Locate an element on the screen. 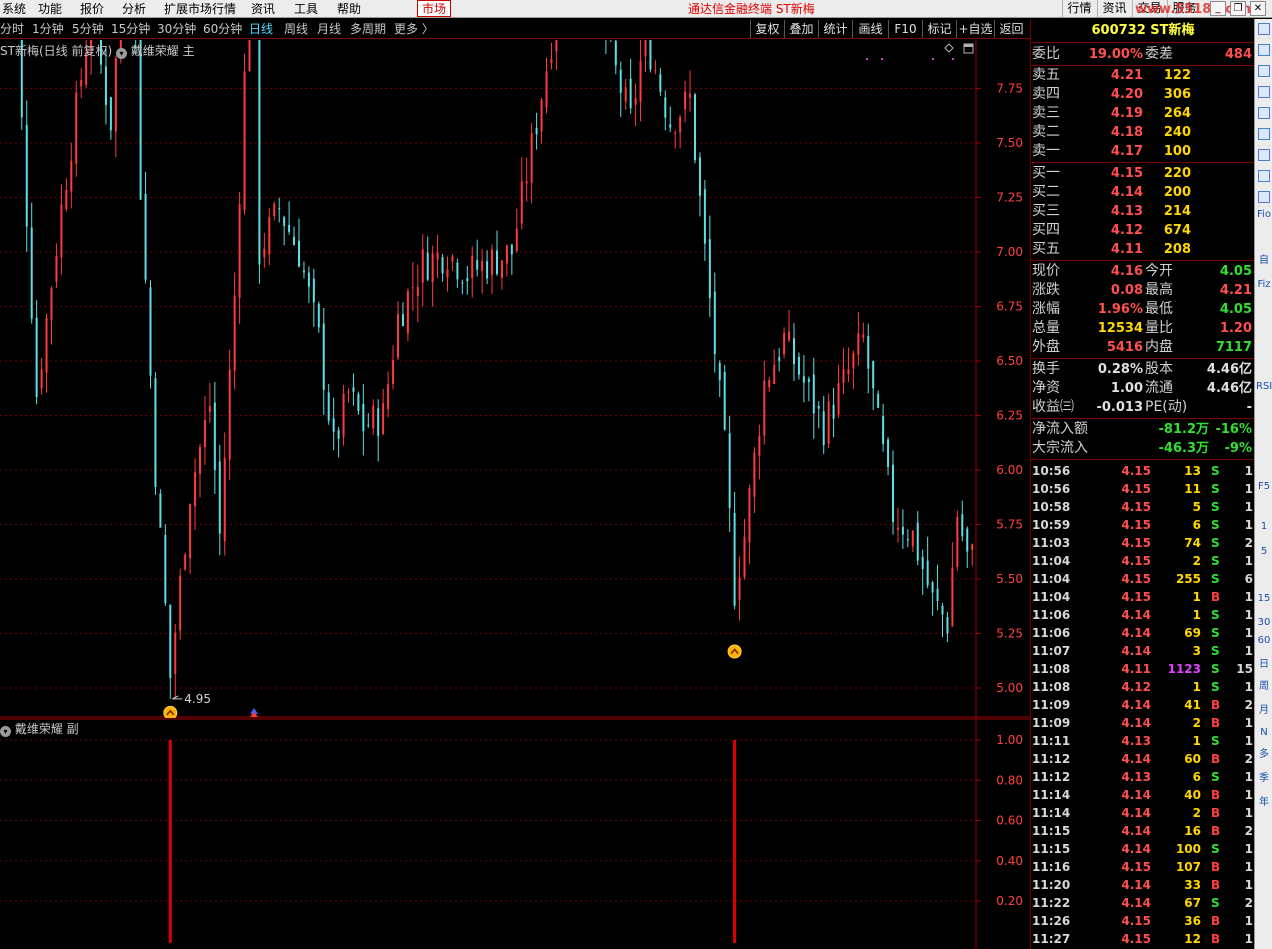  period-weekly: 周线 is located at coordinates (296, 29).